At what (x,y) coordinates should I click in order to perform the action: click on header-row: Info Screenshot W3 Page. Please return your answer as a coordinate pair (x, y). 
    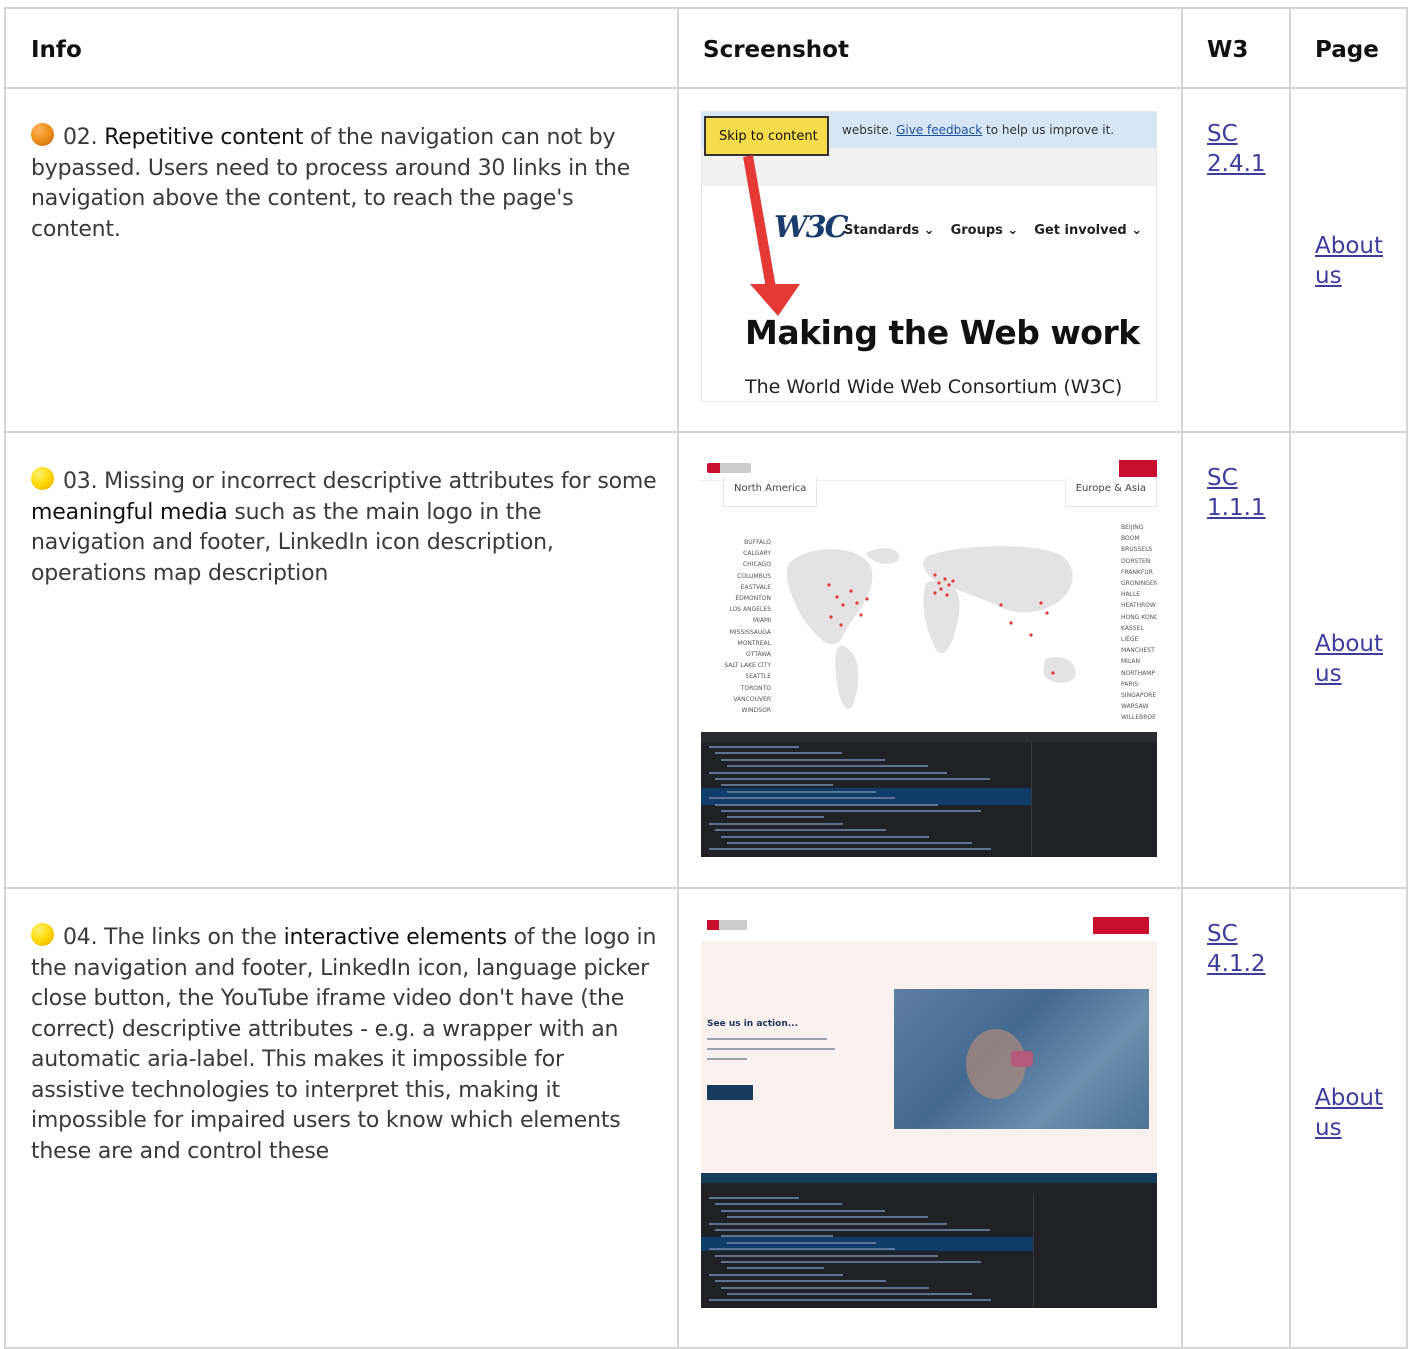
    Looking at the image, I should click on (706, 48).